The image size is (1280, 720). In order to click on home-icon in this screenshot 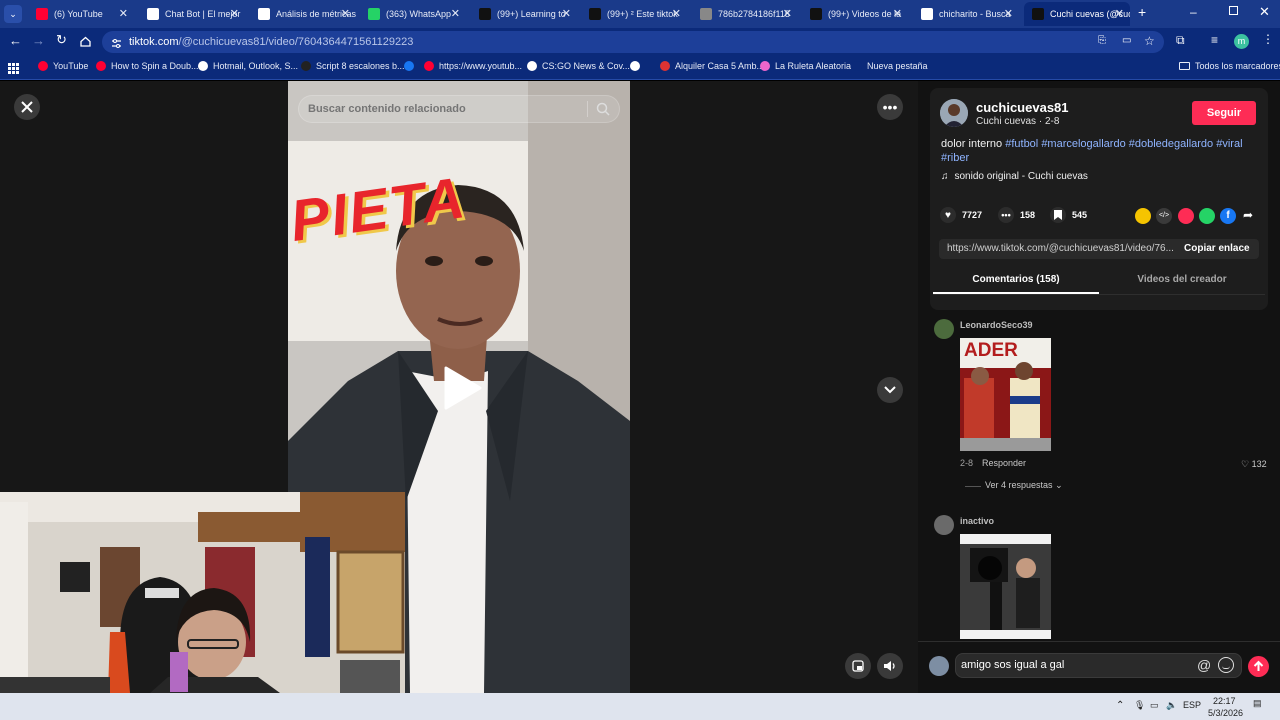, I will do `click(85, 40)`.